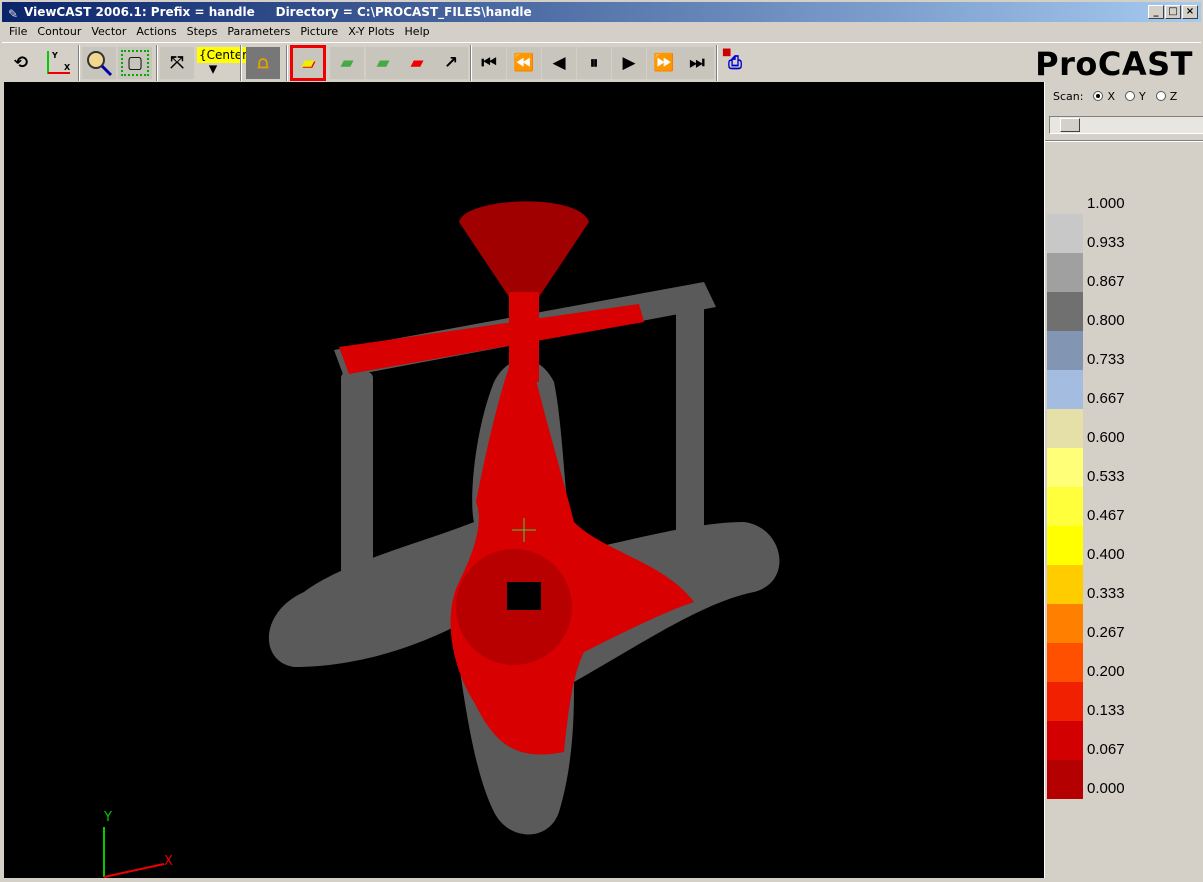 The height and width of the screenshot is (882, 1203). Describe the element at coordinates (1106, 632) in the screenshot. I see `legend-label: 0.267` at that location.